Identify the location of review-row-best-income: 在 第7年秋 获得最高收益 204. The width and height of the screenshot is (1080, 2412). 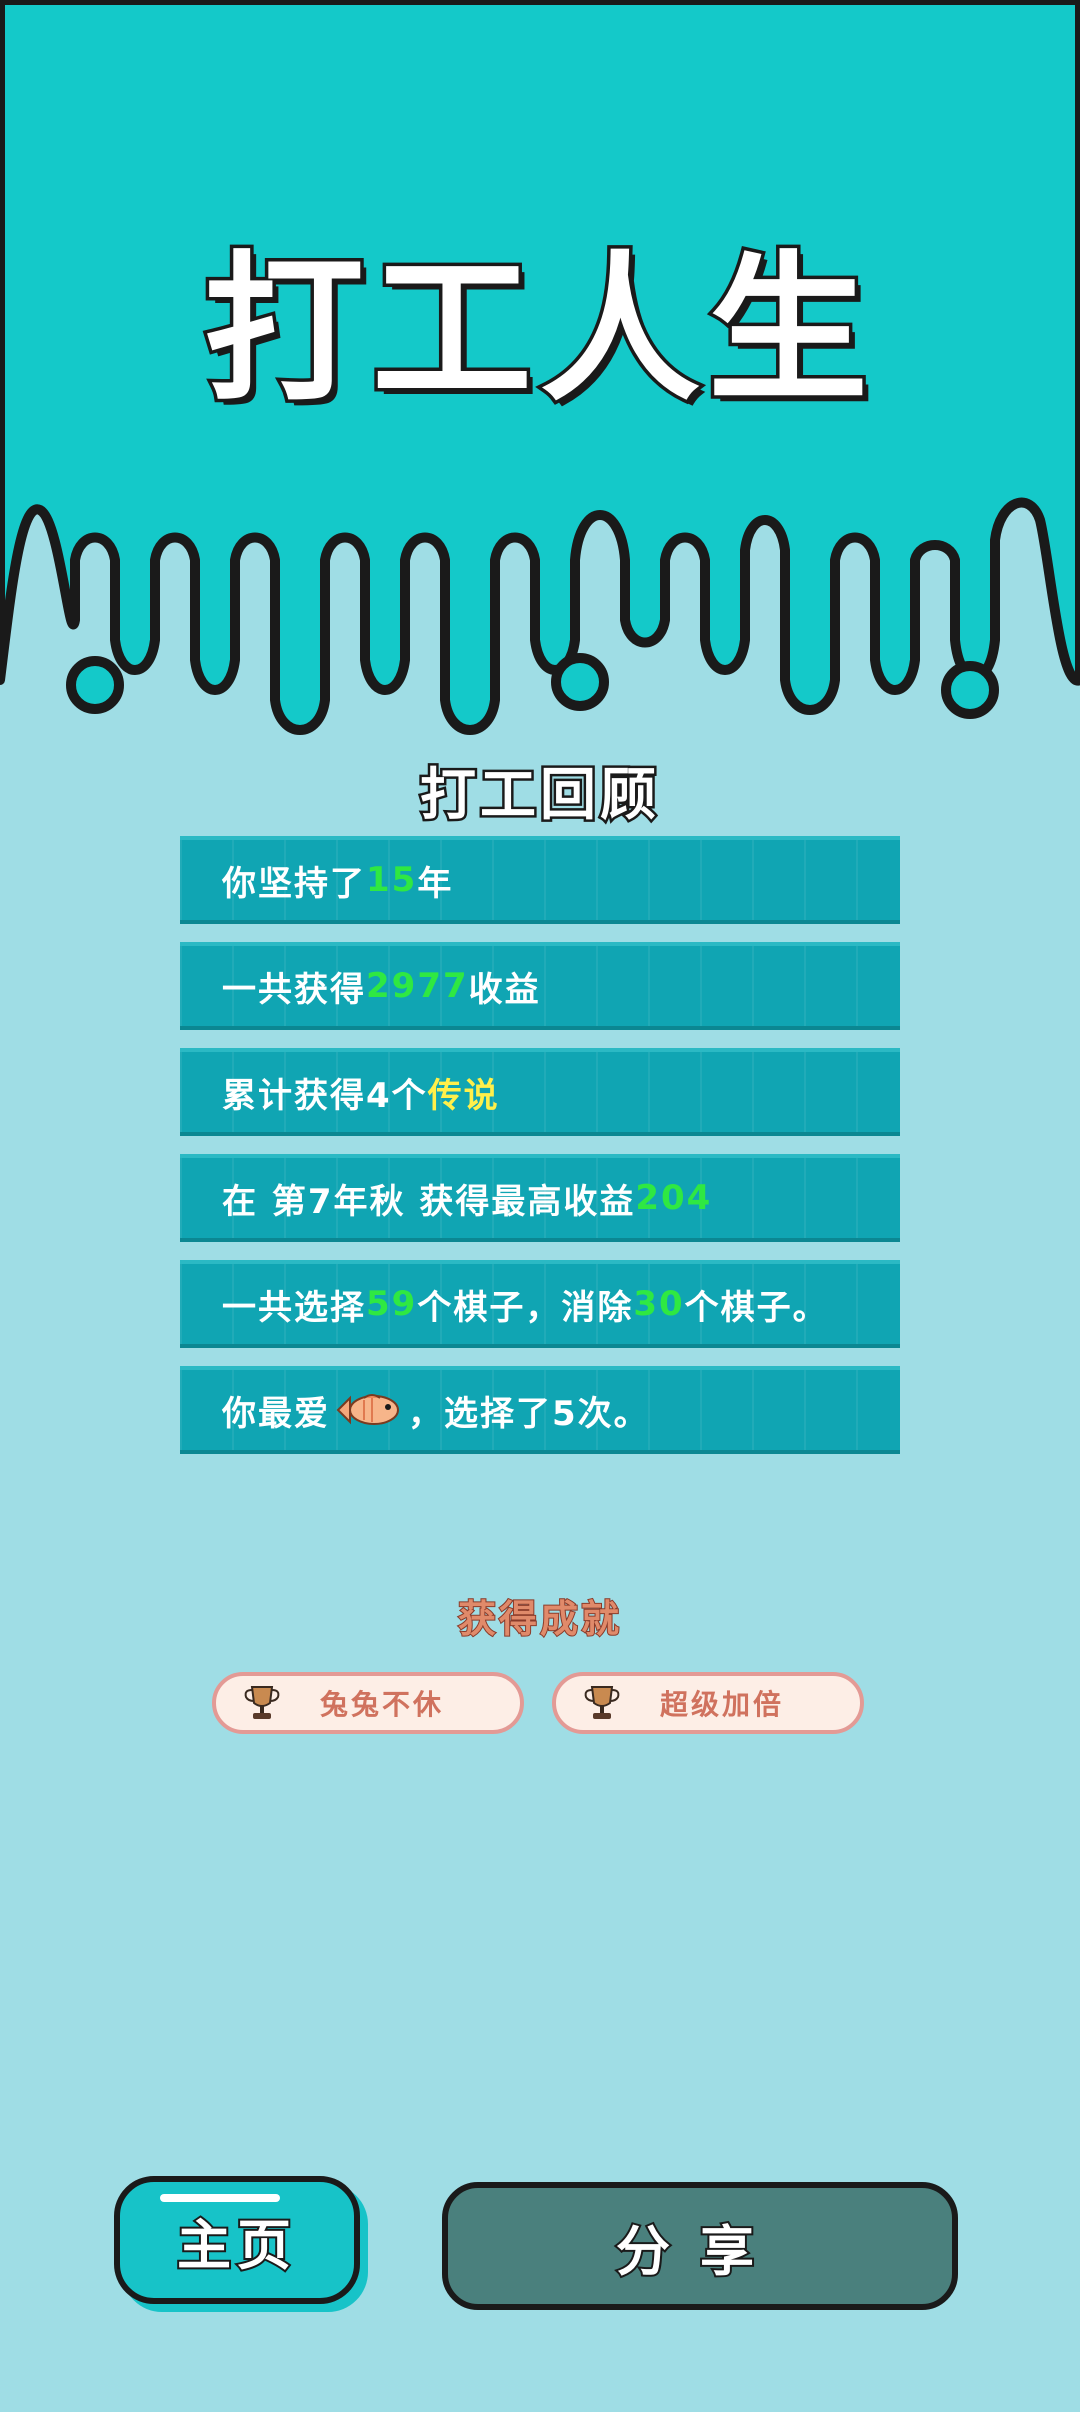
(540, 1198).